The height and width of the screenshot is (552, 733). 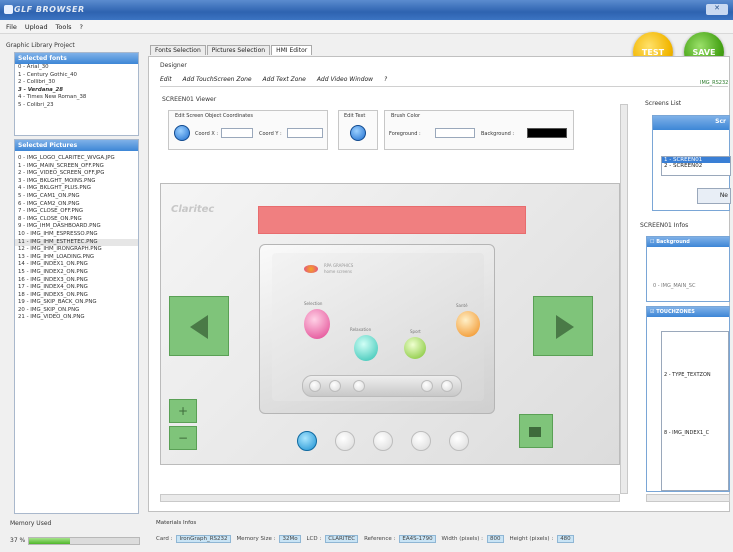 I want to click on picture-item: 2 - IMG_VIDEO_SCREEN_OFF.JPG, so click(x=76, y=174).